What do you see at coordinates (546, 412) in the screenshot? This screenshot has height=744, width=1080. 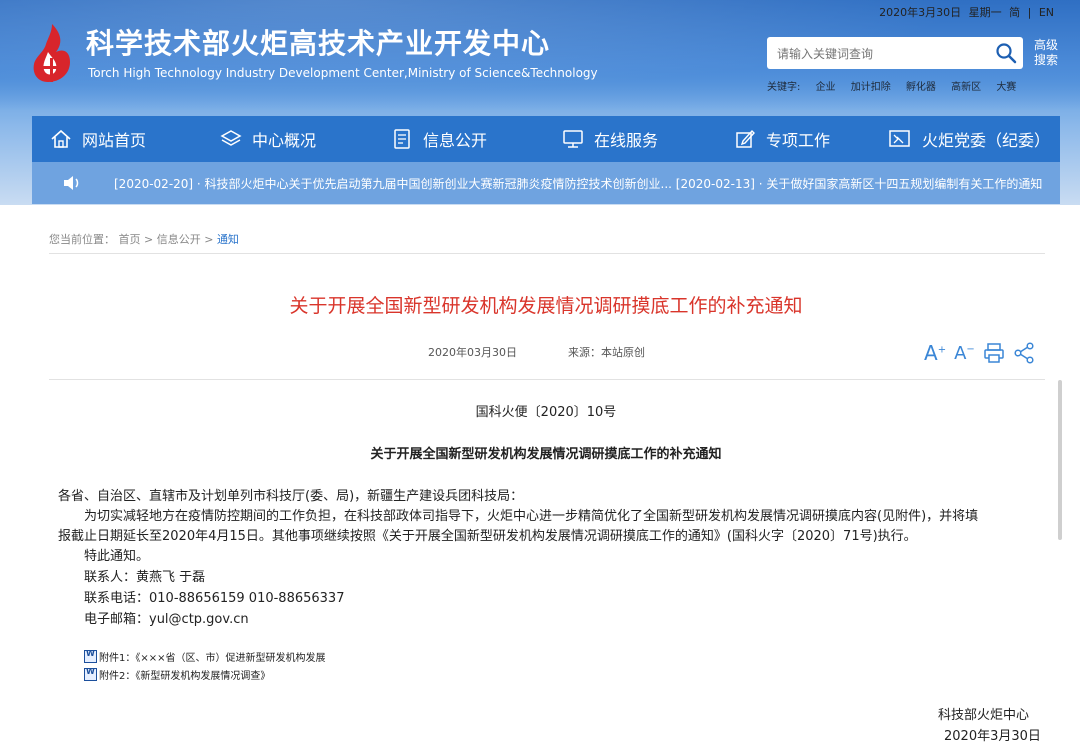 I see `document-number: 国科火便〔2020〕10号` at bounding box center [546, 412].